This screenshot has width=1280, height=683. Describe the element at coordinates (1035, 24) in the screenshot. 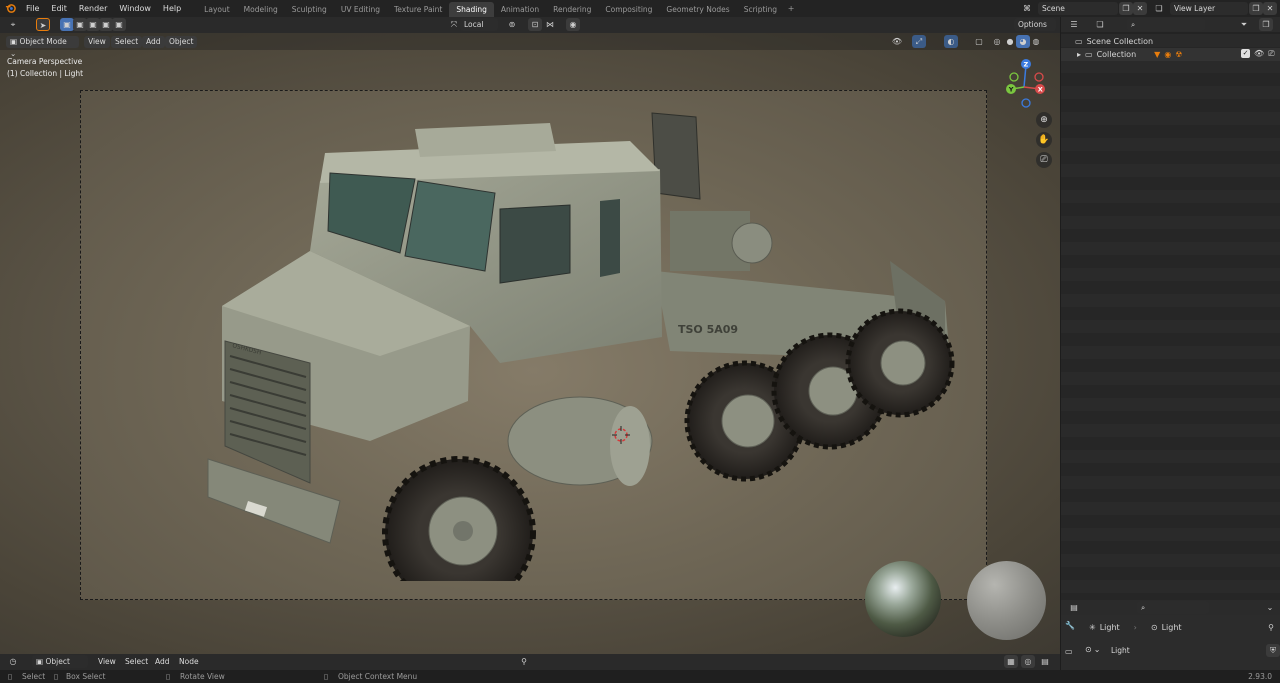

I see `options-dropdown: Options` at that location.